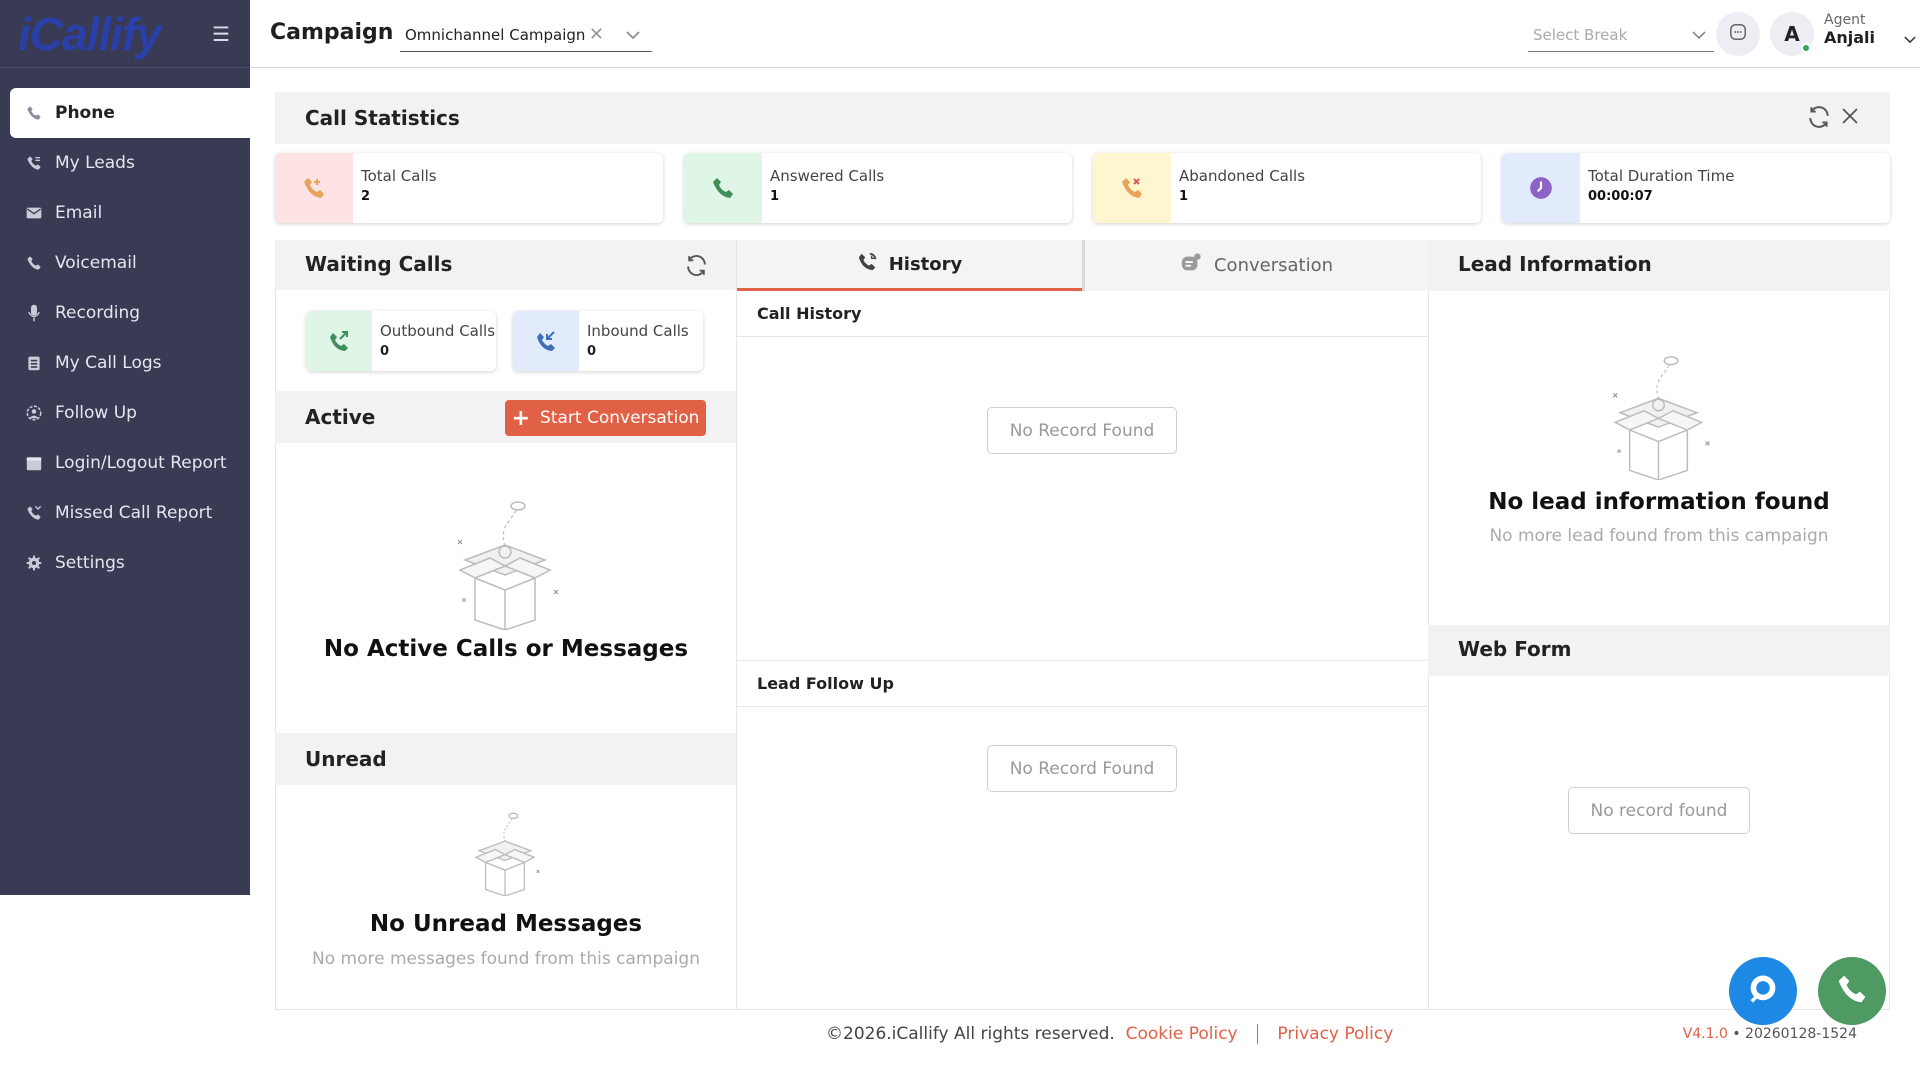  Describe the element at coordinates (1659, 536) in the screenshot. I see `lead-empty-subtitle: No more lead found from this campaign` at that location.